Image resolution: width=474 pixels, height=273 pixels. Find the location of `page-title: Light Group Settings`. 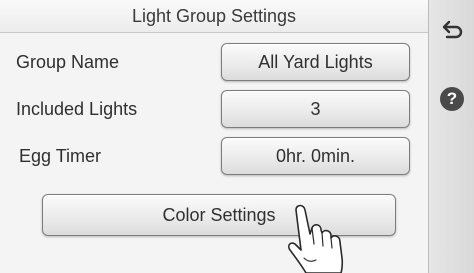

page-title: Light Group Settings is located at coordinates (214, 16).